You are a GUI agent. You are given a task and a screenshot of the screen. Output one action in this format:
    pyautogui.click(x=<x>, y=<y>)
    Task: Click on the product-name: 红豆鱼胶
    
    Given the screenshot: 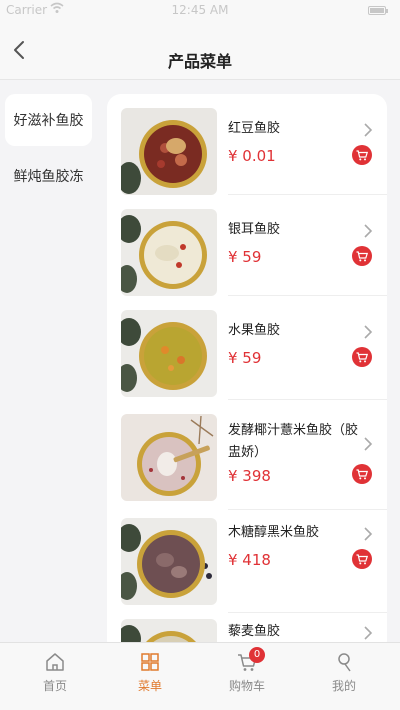 What is the action you would take?
    pyautogui.click(x=254, y=128)
    